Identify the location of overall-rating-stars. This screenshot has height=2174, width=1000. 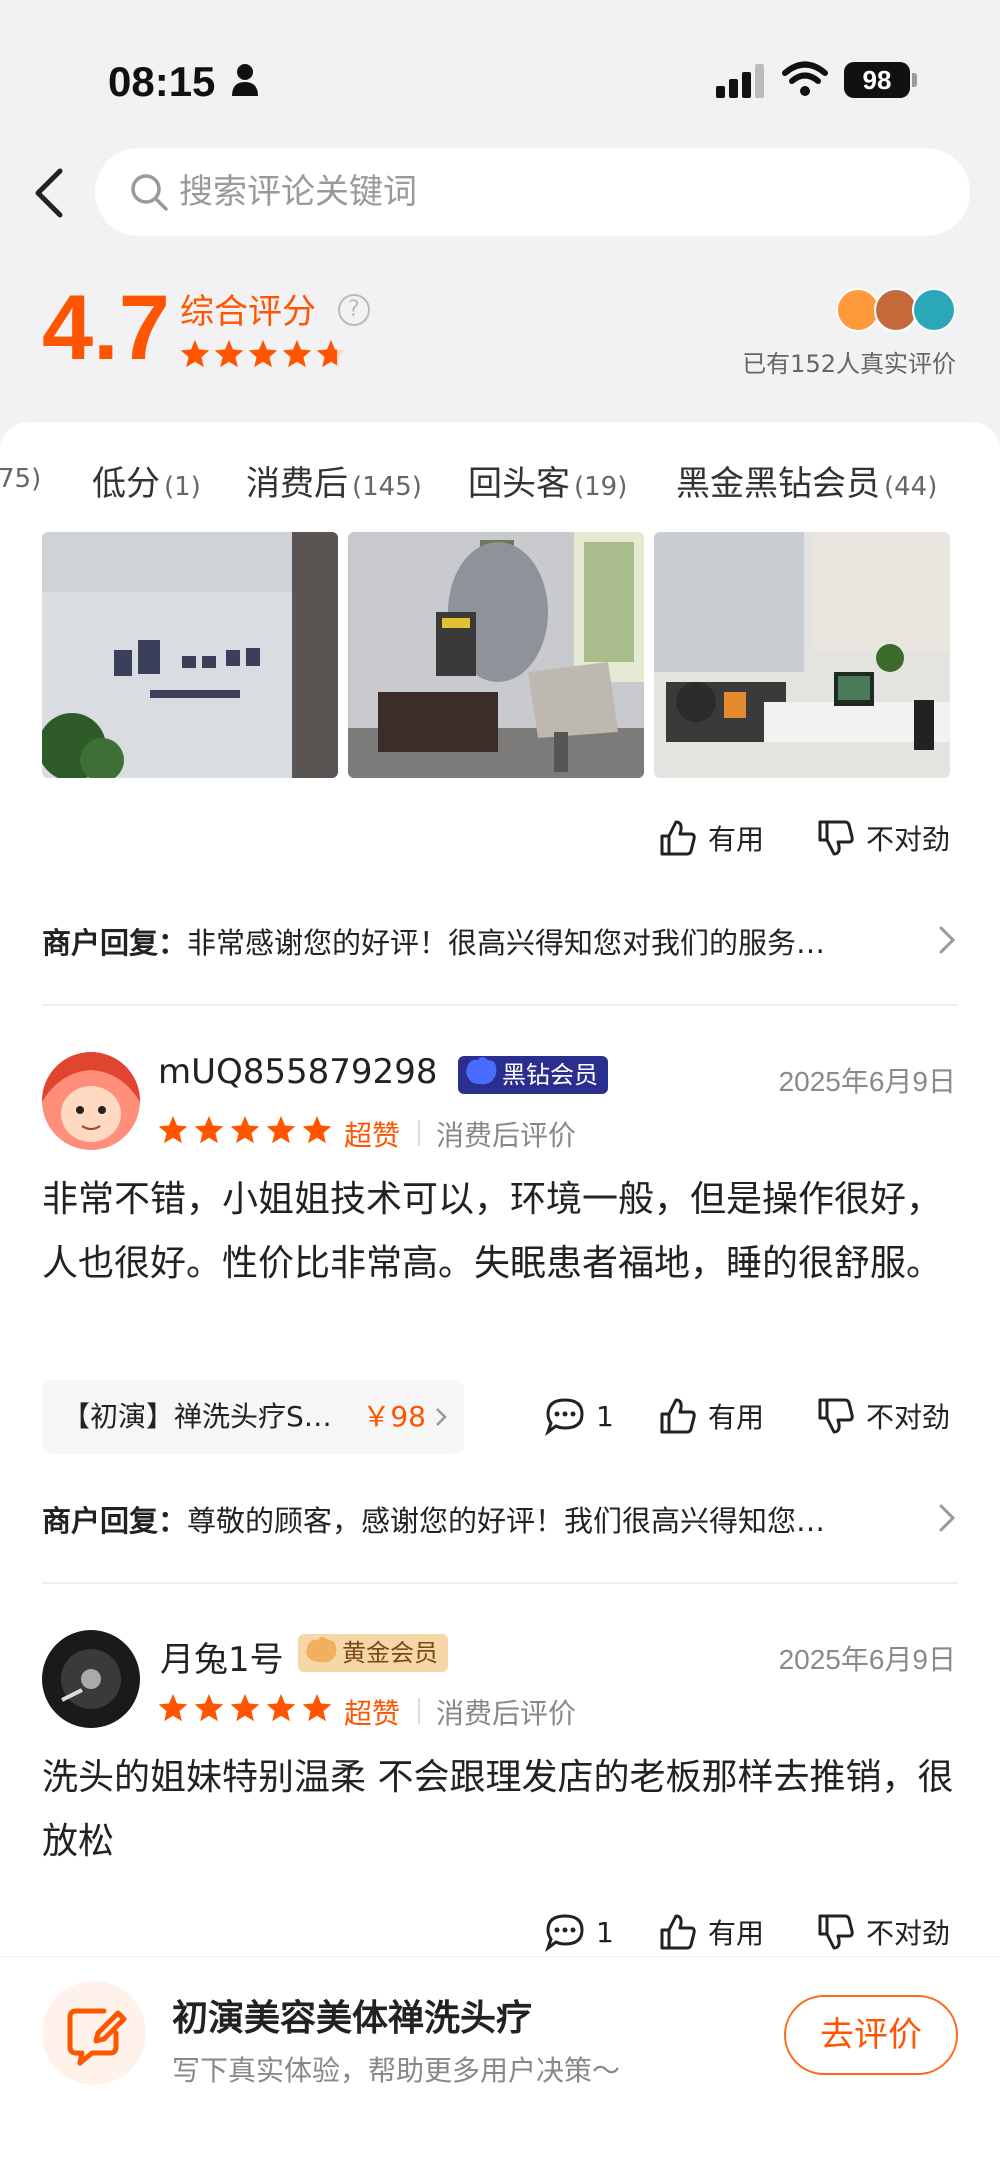
(263, 354).